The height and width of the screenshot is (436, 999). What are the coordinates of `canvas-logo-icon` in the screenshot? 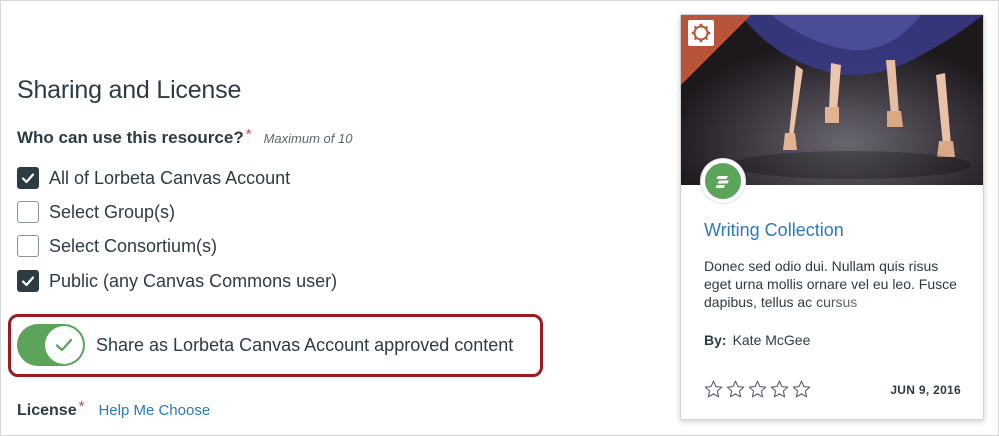 It's located at (701, 33).